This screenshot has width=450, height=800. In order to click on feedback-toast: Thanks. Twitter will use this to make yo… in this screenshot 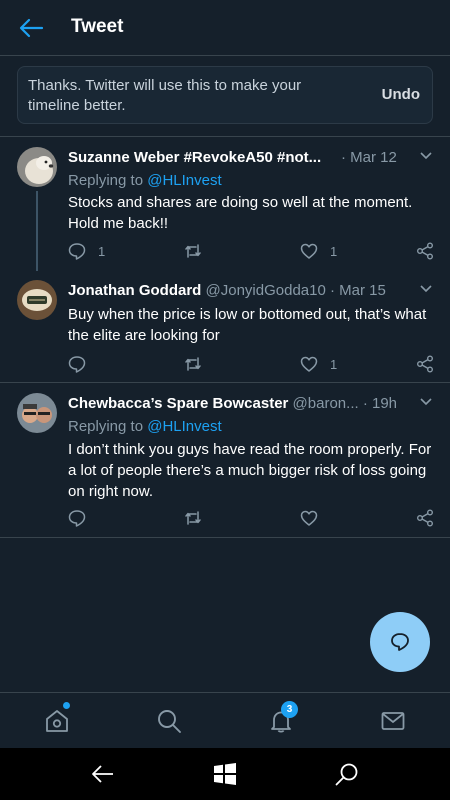, I will do `click(225, 95)`.